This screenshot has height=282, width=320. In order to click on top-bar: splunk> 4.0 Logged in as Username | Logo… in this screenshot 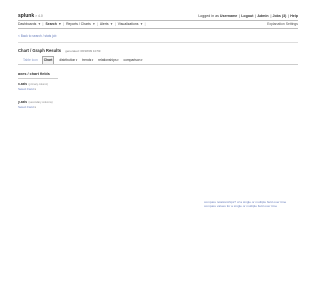, I will do `click(158, 16)`.